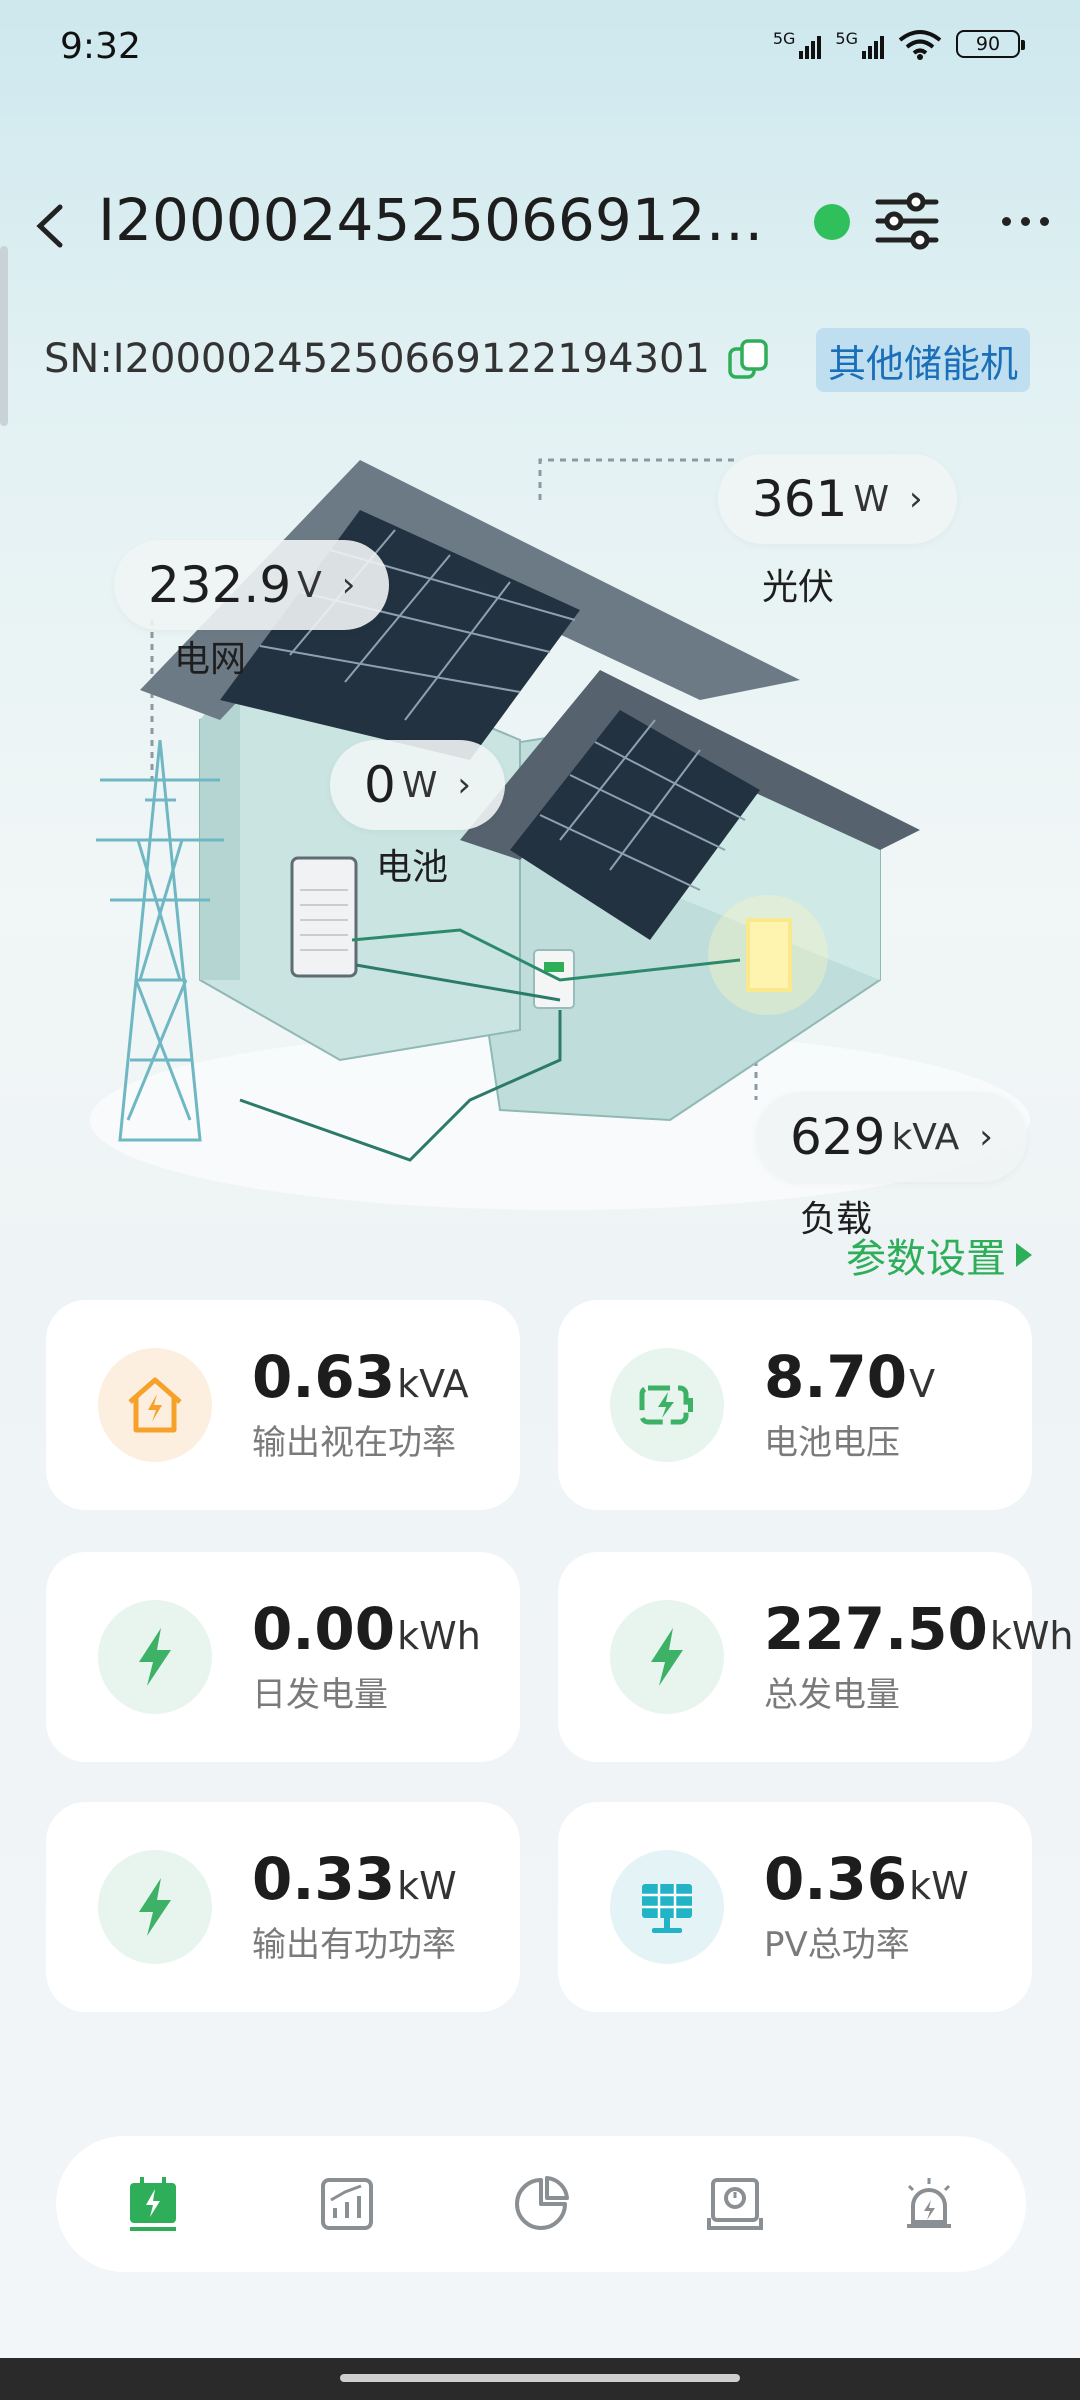 The height and width of the screenshot is (2400, 1080). What do you see at coordinates (798, 587) in the screenshot?
I see `pv-label: 光伏` at bounding box center [798, 587].